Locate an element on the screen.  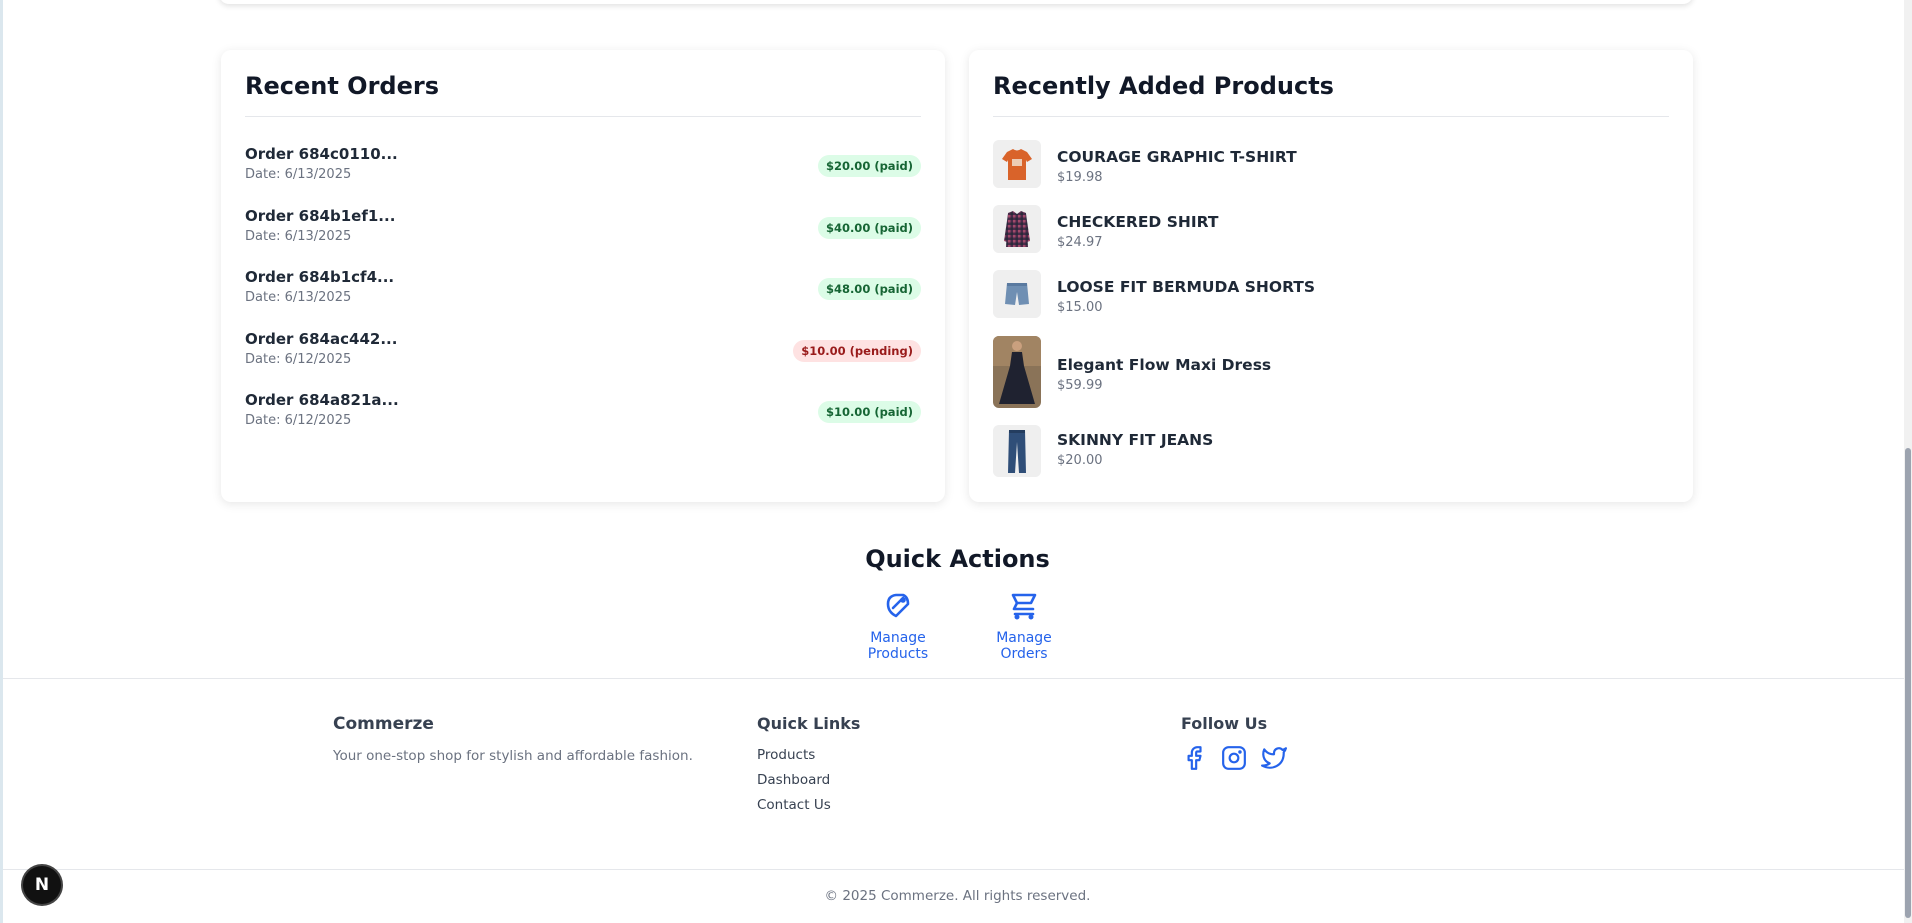
blue-jeans-image is located at coordinates (1017, 451).